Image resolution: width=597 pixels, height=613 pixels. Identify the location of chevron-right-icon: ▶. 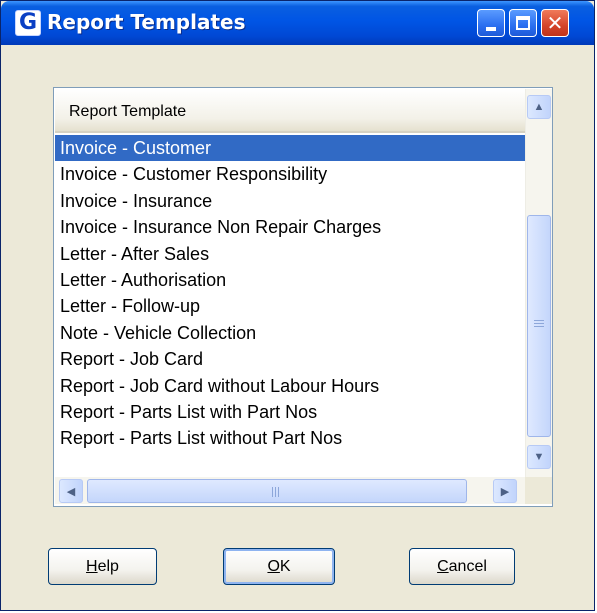
(505, 491).